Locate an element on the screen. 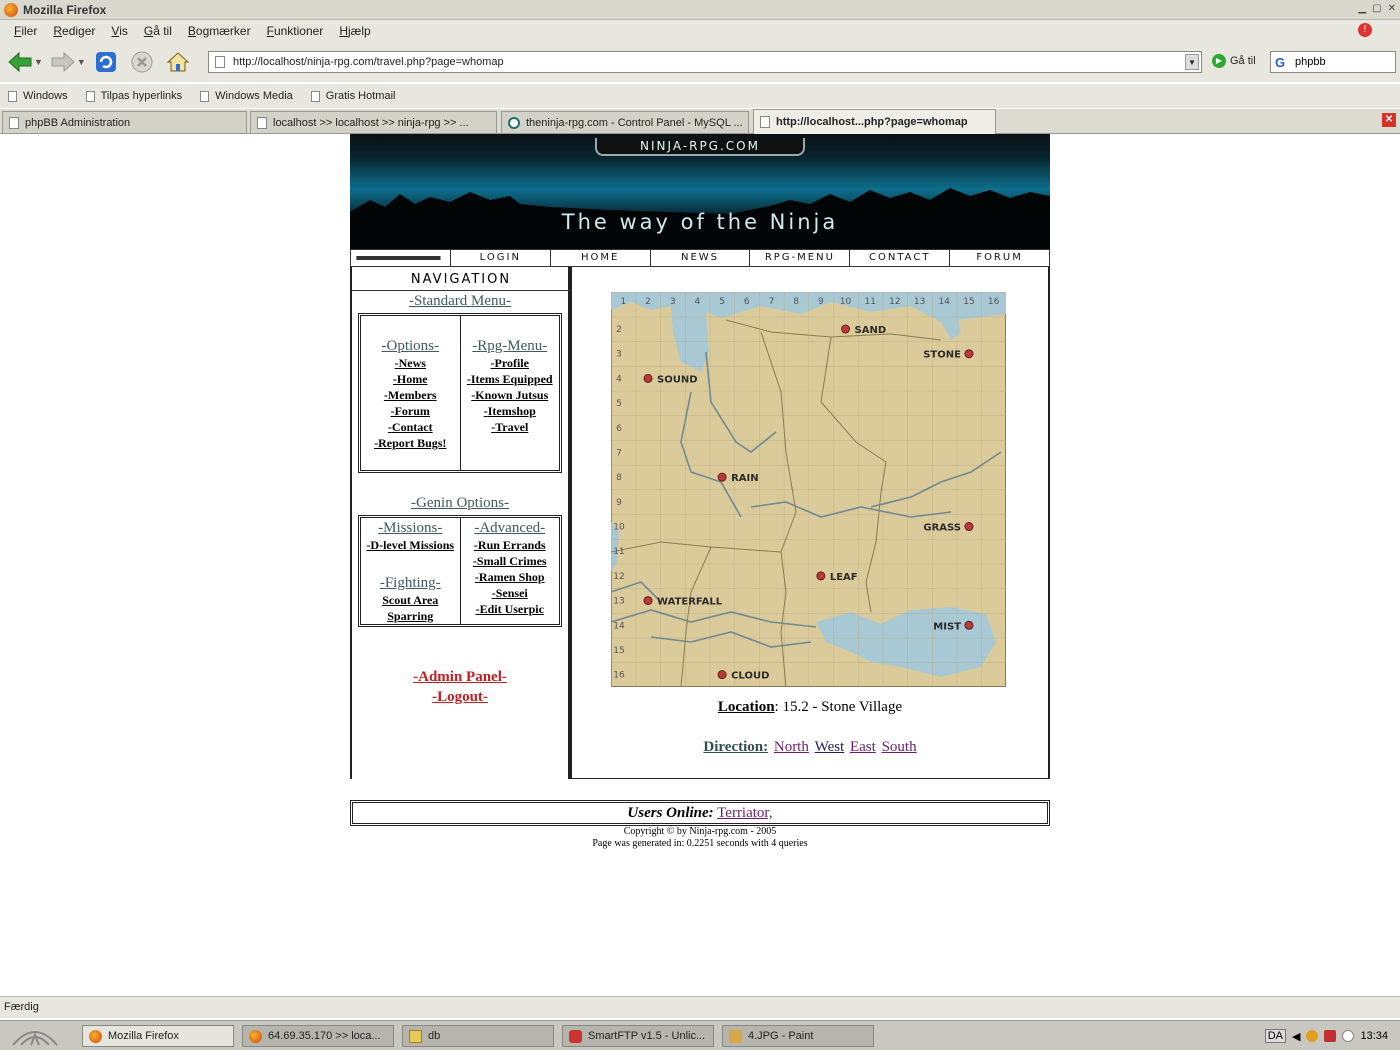 The height and width of the screenshot is (1050, 1400). direction-south-link: South is located at coordinates (899, 747).